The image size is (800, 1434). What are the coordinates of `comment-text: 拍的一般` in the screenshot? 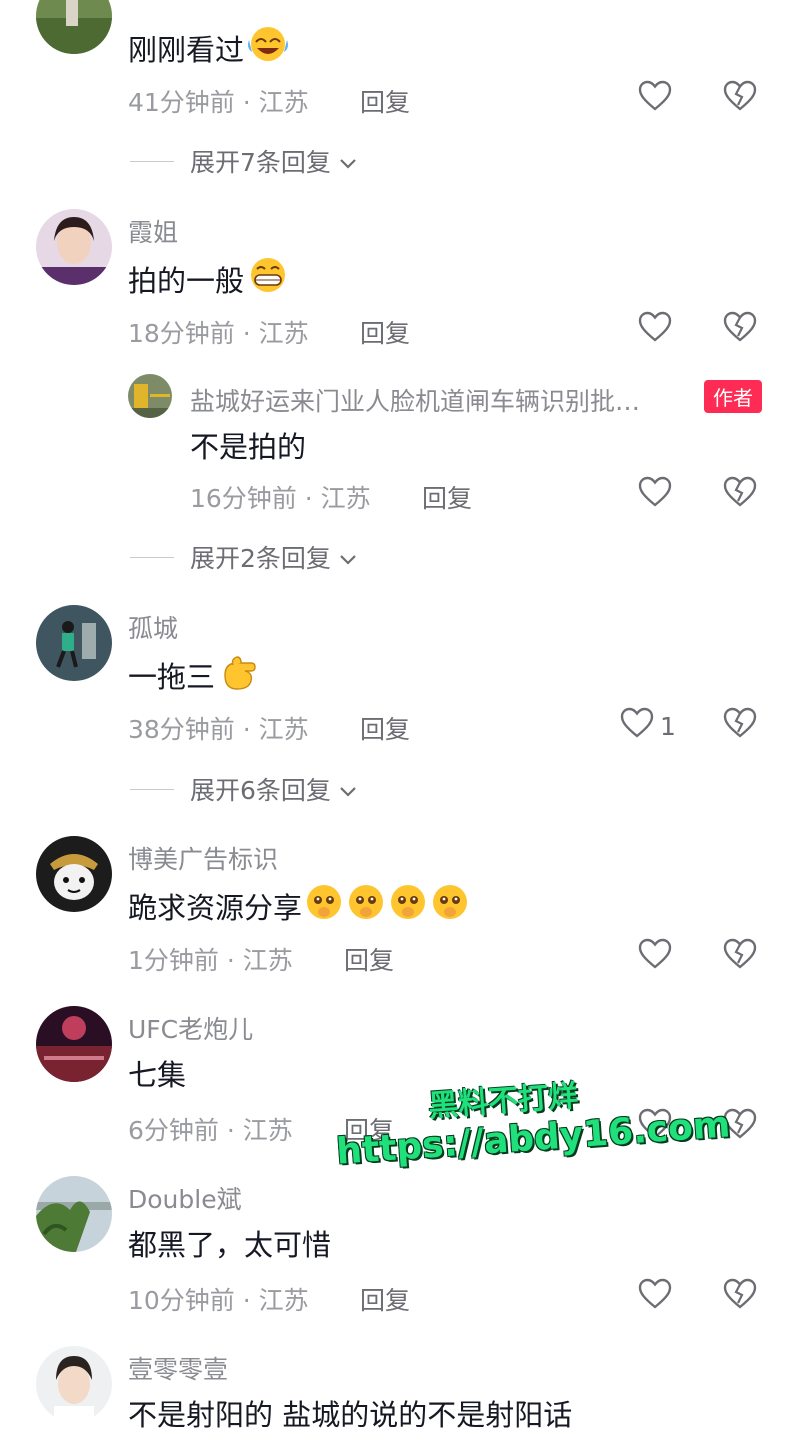 It's located at (209, 278).